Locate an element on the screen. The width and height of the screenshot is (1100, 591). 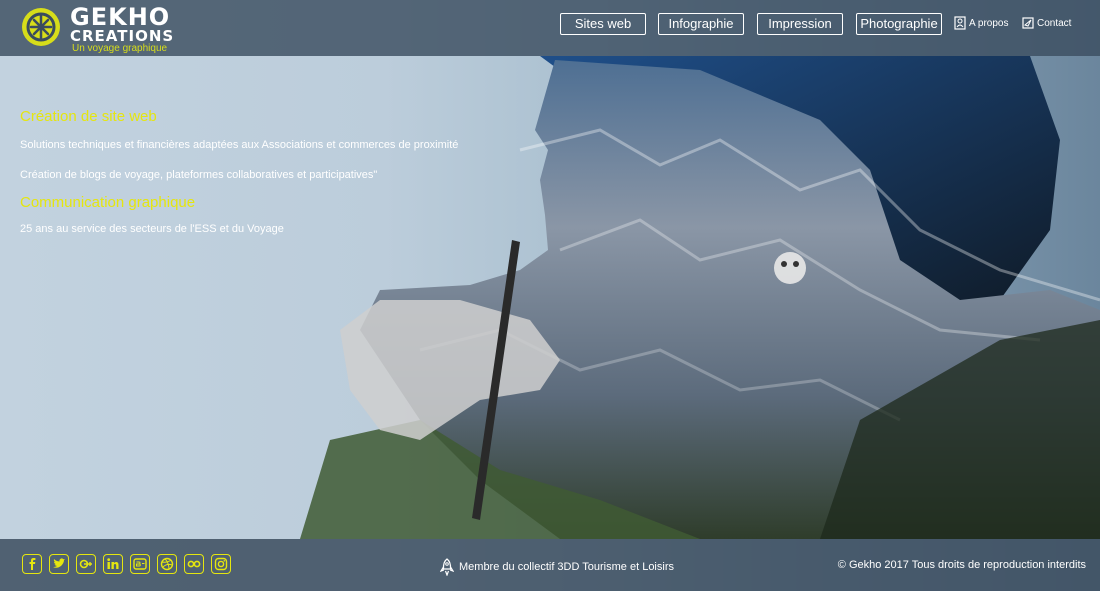
linkedin-icon is located at coordinates (113, 564).